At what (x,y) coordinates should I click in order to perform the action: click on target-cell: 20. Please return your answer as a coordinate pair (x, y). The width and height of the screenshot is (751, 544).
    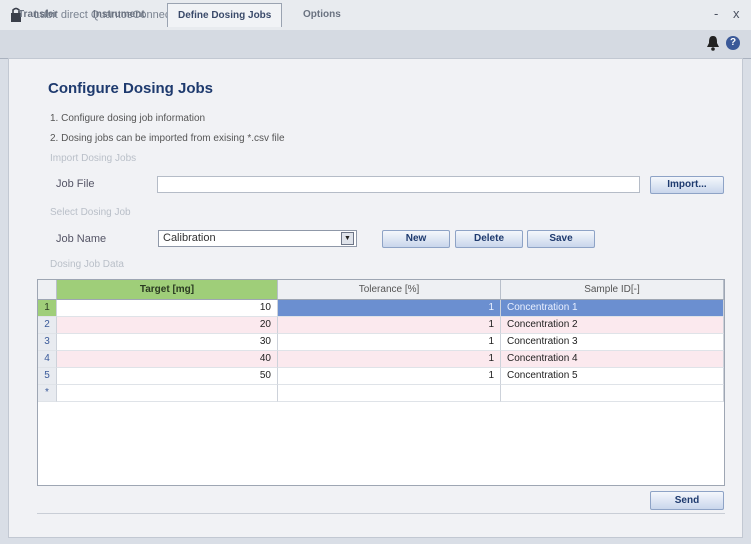
    Looking at the image, I should click on (167, 325).